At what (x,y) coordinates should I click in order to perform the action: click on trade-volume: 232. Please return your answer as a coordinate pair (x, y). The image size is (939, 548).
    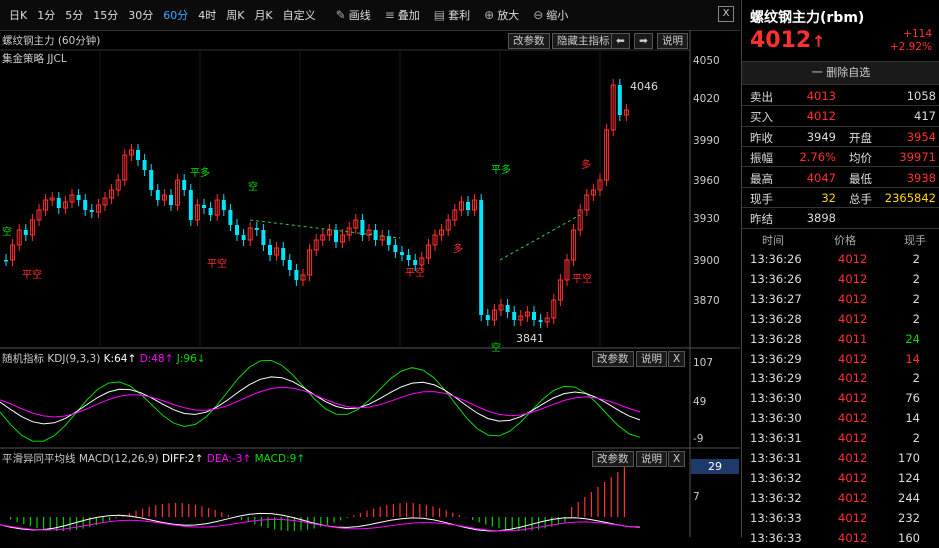
    Looking at the image, I should click on (909, 517).